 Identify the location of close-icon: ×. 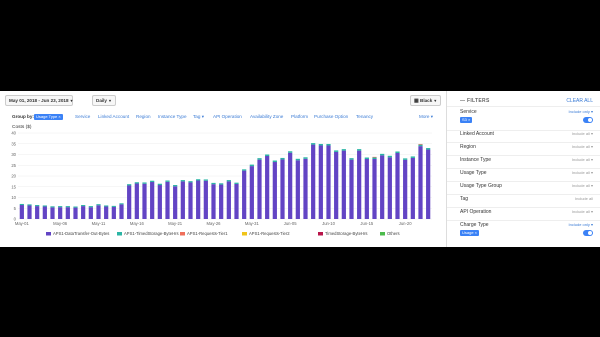
(59, 116).